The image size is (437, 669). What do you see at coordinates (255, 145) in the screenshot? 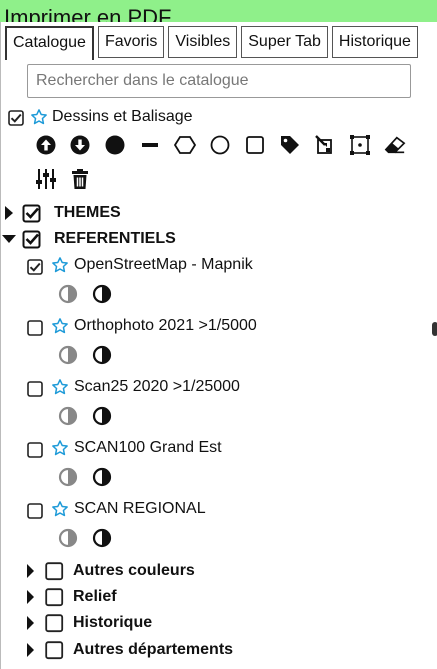
I see `rectangle-icon` at bounding box center [255, 145].